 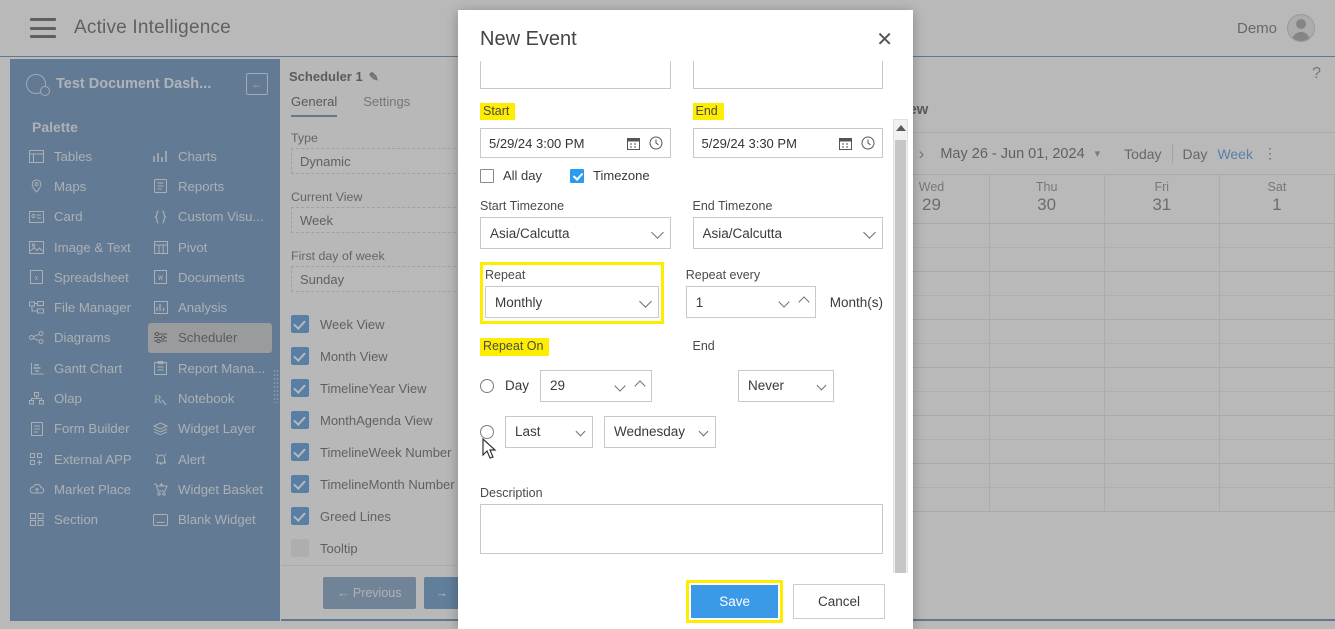 What do you see at coordinates (210, 156) in the screenshot?
I see `palette-item-charts: Charts` at bounding box center [210, 156].